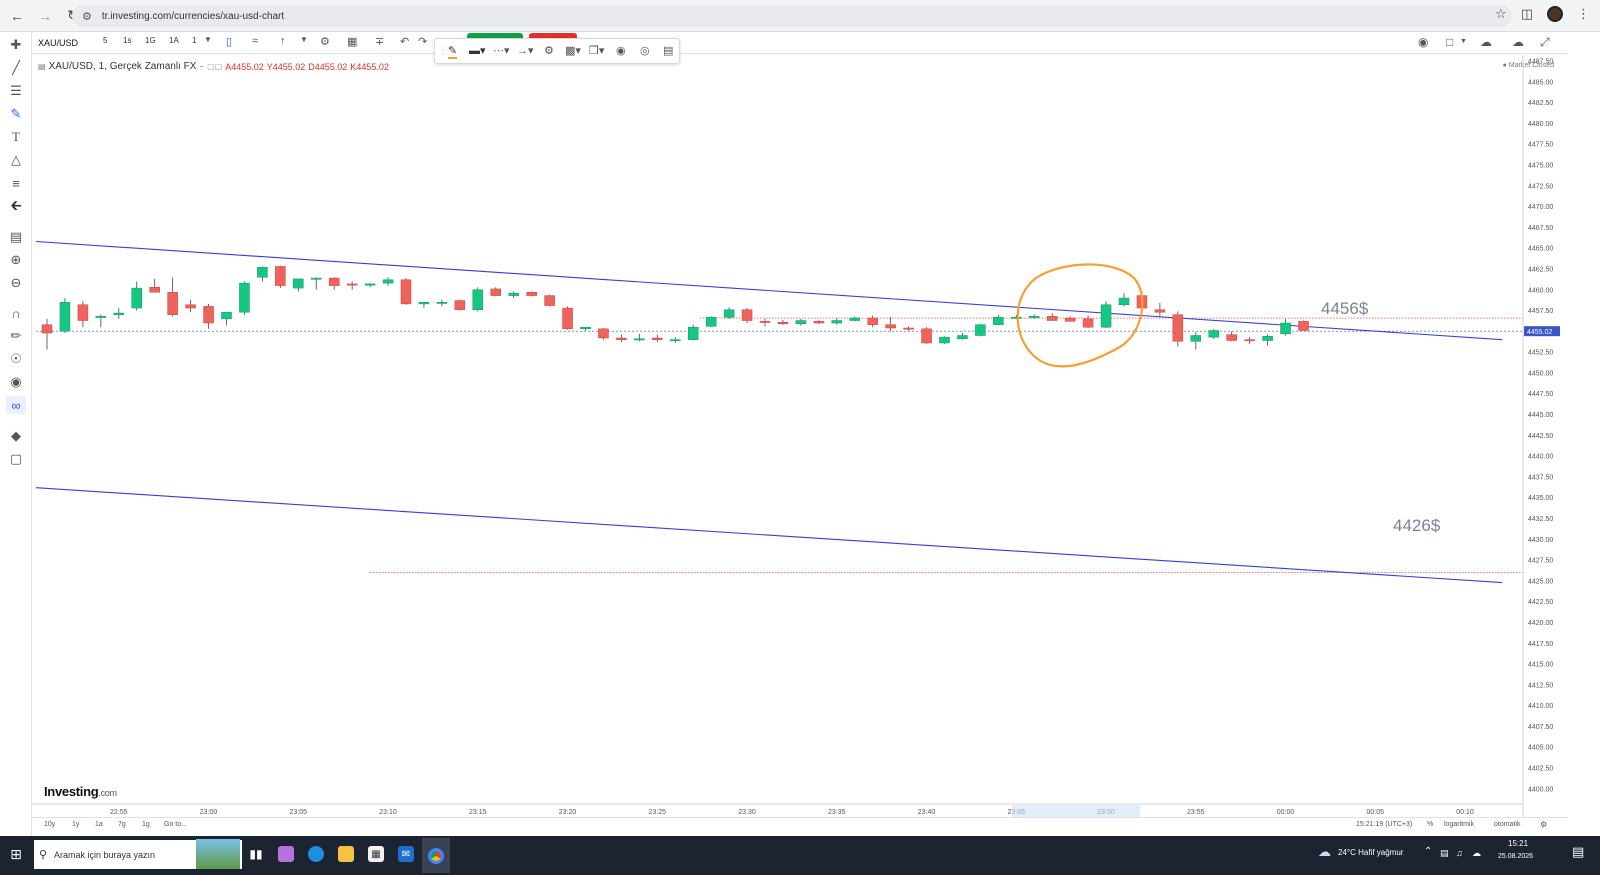 Image resolution: width=1600 pixels, height=875 pixels. Describe the element at coordinates (16, 854) in the screenshot. I see `windows-start-icon: ⊞` at that location.